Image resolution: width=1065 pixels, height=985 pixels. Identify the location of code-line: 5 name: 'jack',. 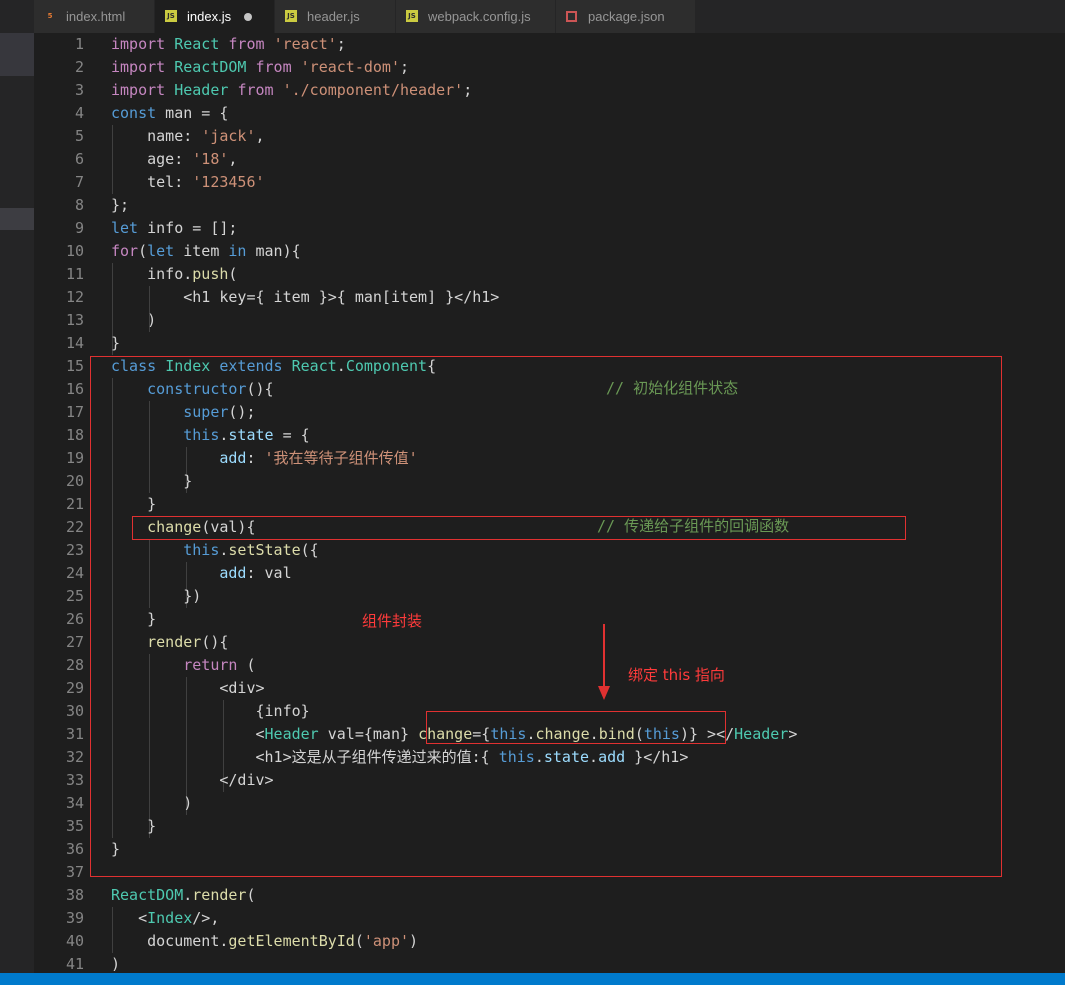
(549, 136).